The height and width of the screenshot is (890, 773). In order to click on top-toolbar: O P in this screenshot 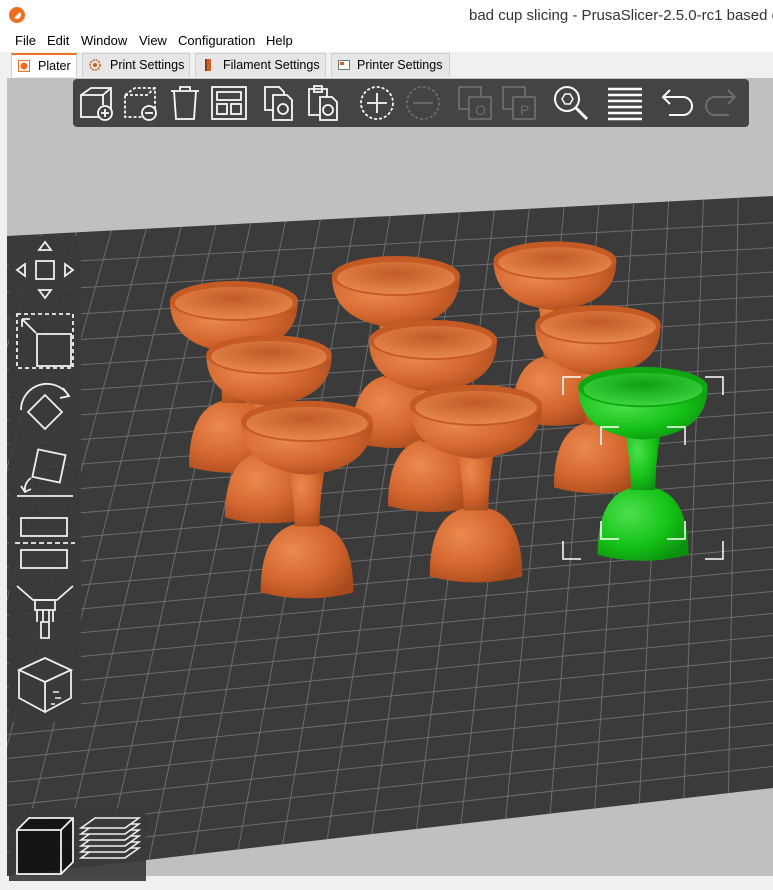, I will do `click(411, 103)`.